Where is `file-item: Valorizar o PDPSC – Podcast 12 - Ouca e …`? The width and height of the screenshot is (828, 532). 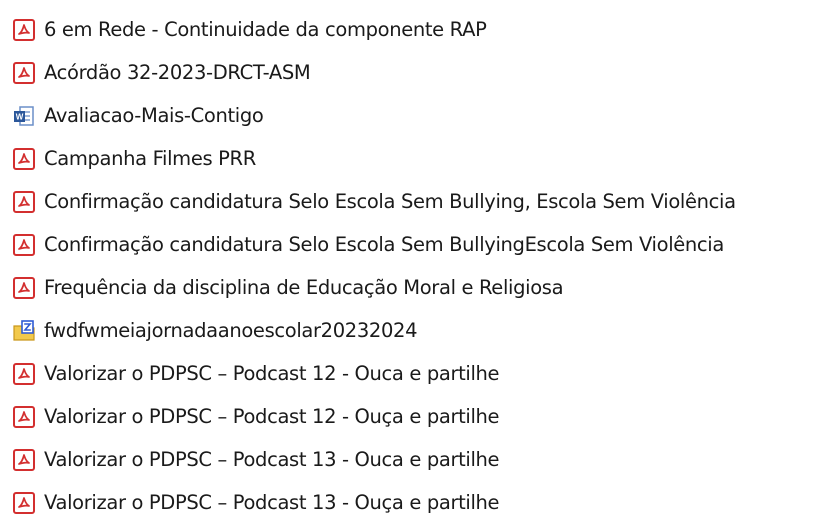 file-item: Valorizar o PDPSC – Podcast 12 - Ouca e … is located at coordinates (254, 374).